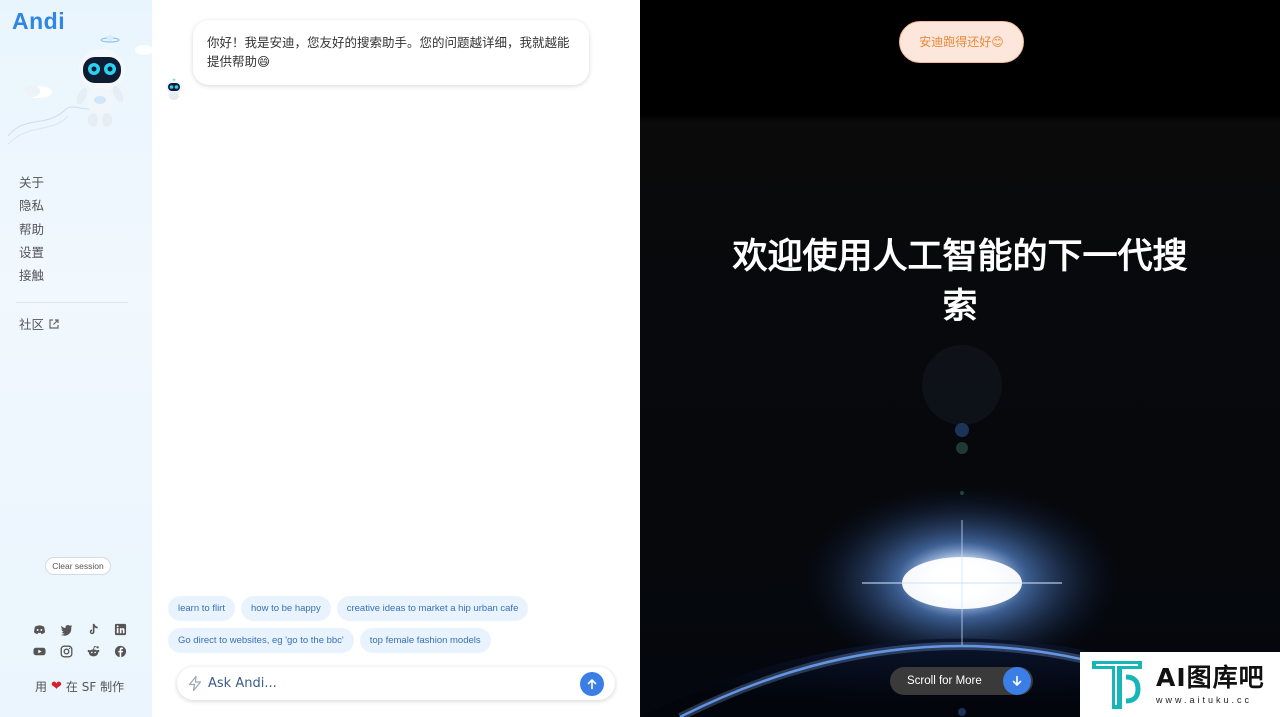 This screenshot has height=717, width=1280. I want to click on assistant-message: 你好！我是安迪，您友好的搜索助手。您的问题越详细，我就越能提供帮助😄, so click(391, 52).